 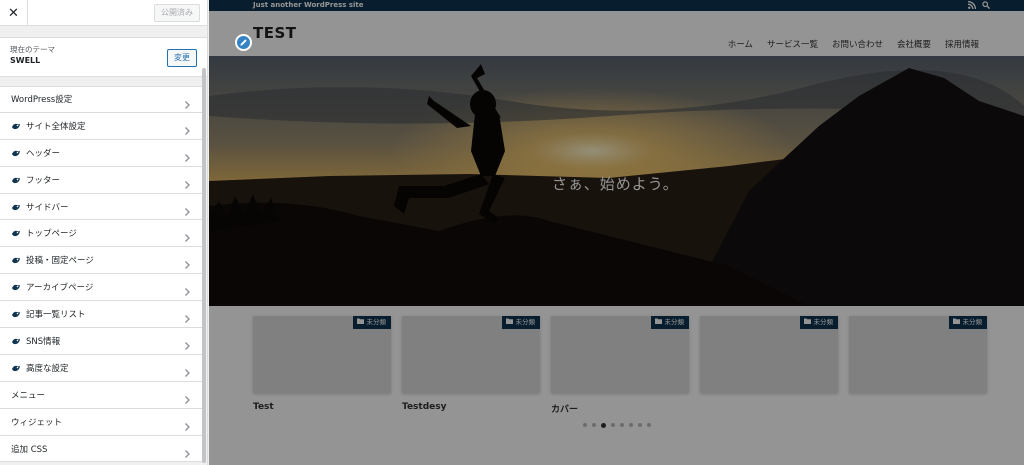 I want to click on nav-item-1: サービス一覧, so click(x=792, y=44).